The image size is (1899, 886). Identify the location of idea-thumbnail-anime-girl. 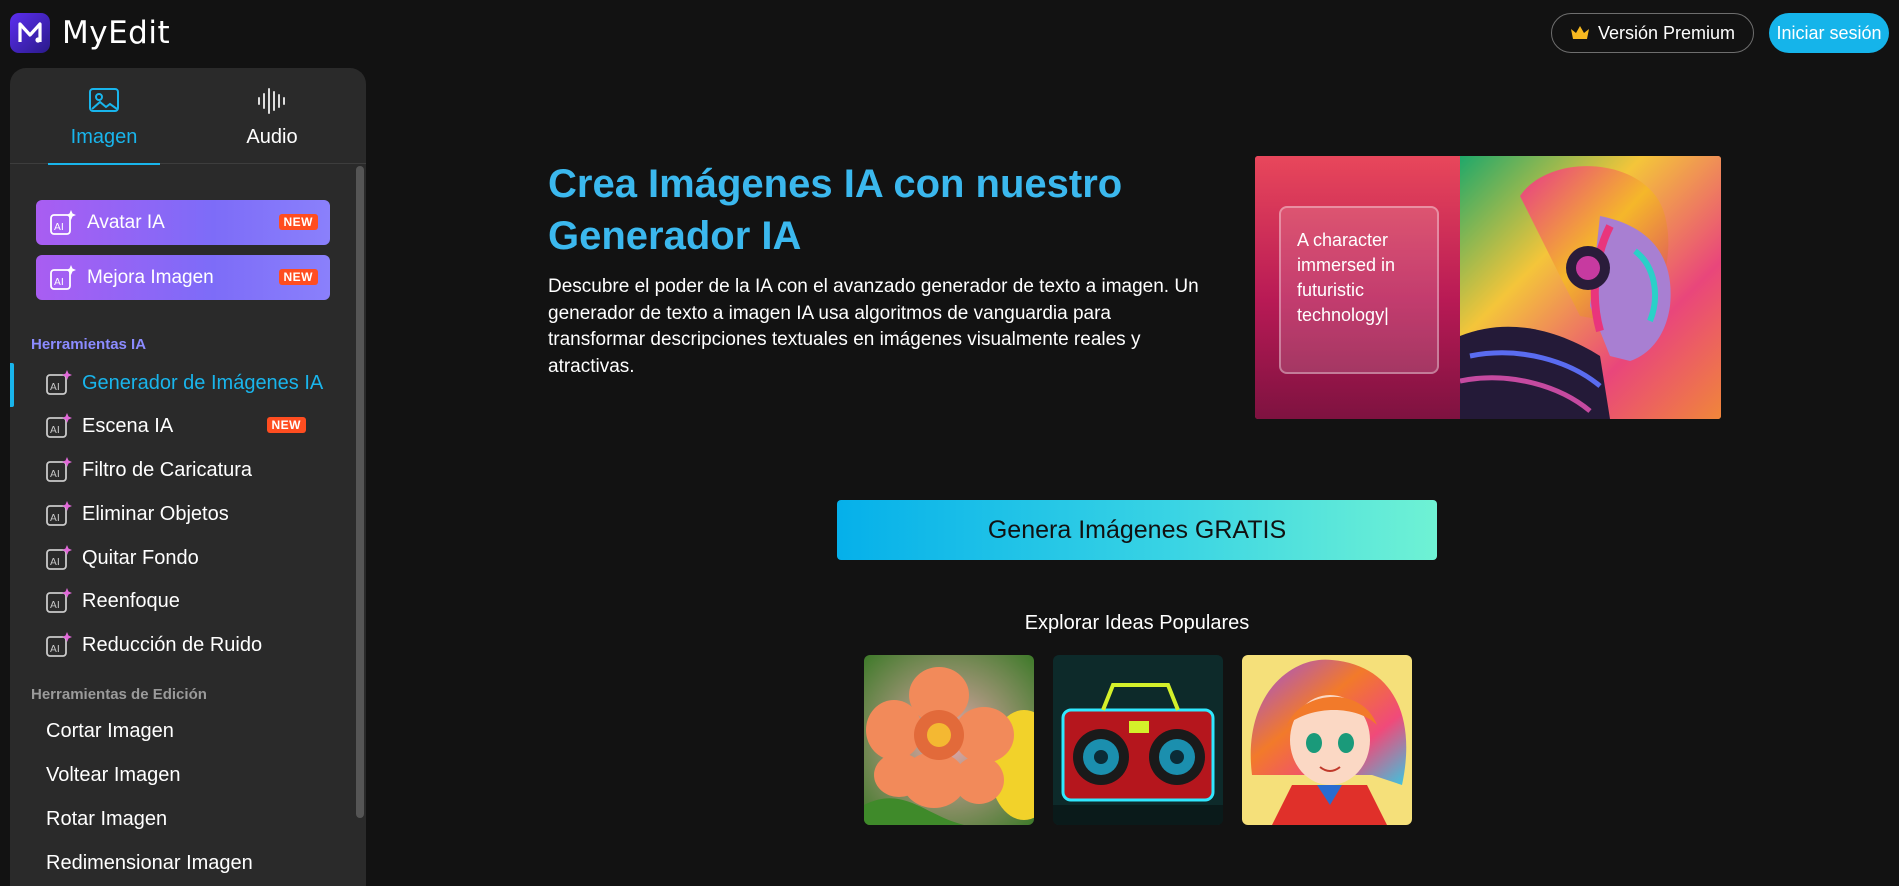
(1327, 740).